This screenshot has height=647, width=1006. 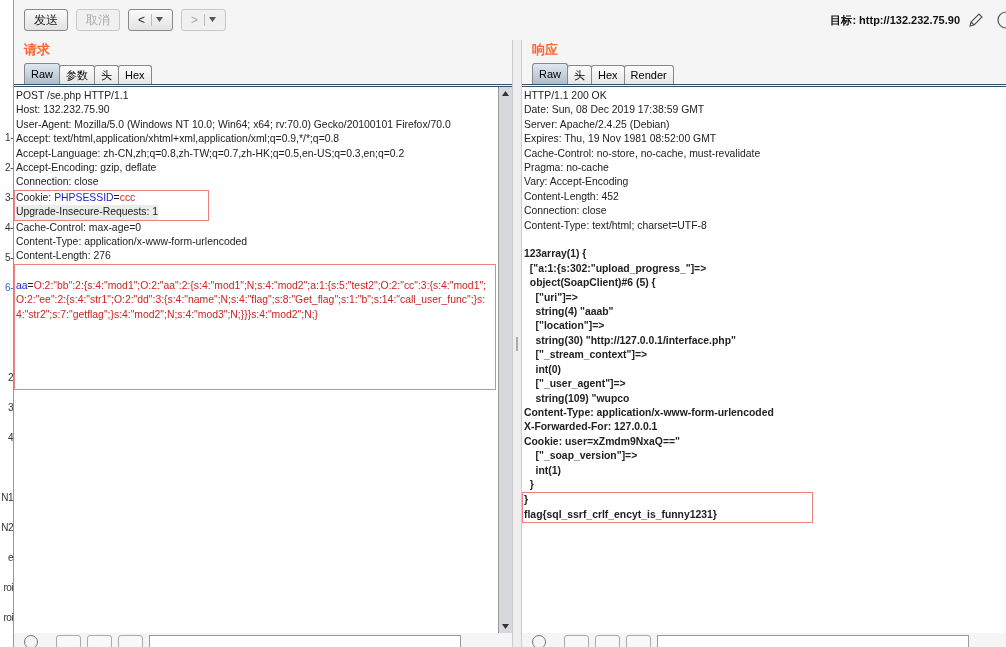 I want to click on scroll-up-icon, so click(x=505, y=93).